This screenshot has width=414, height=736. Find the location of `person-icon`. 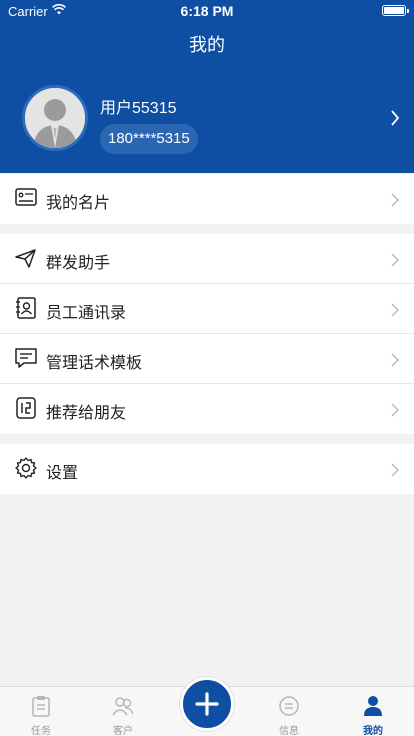

person-icon is located at coordinates (373, 706).